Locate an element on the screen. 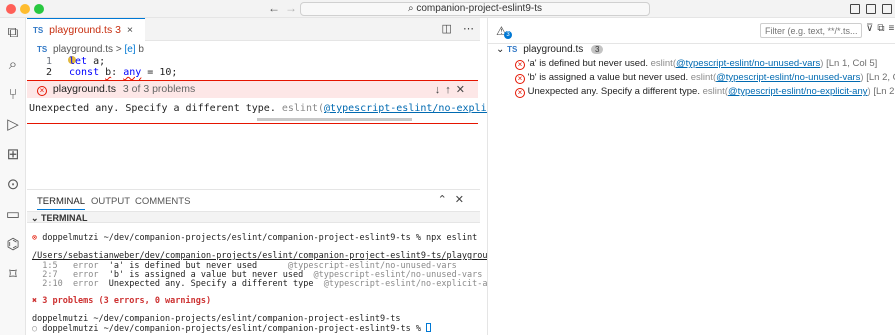 The image size is (895, 335). command-center-search: ⌕ companion-project-eslint9-ts is located at coordinates (475, 9).